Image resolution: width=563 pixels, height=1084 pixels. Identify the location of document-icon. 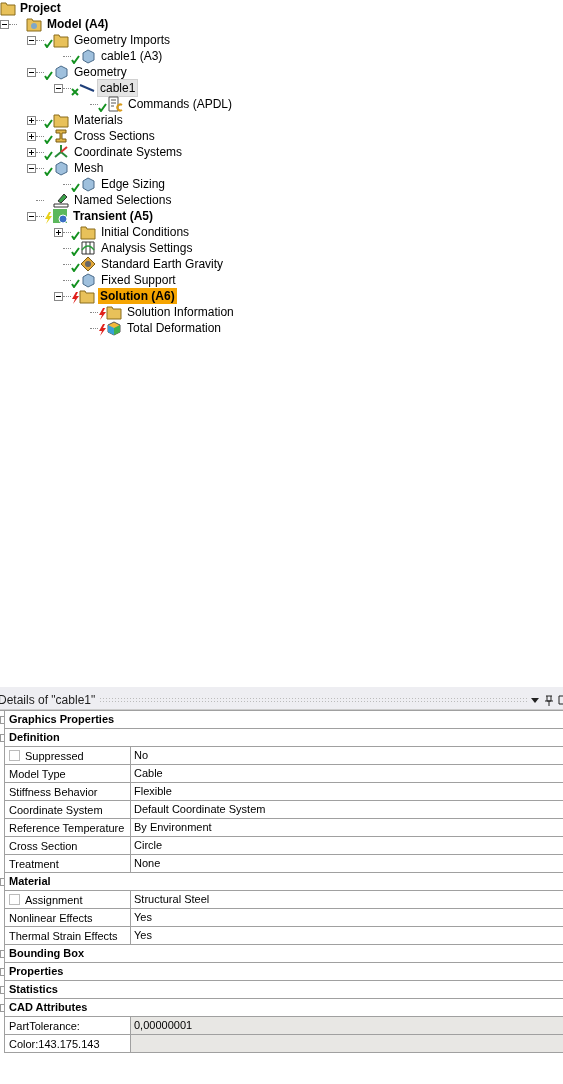
(115, 104).